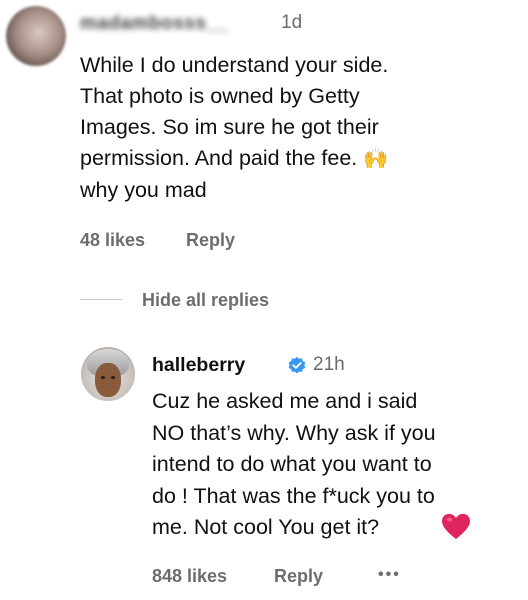  I want to click on avatar-face, so click(108, 380).